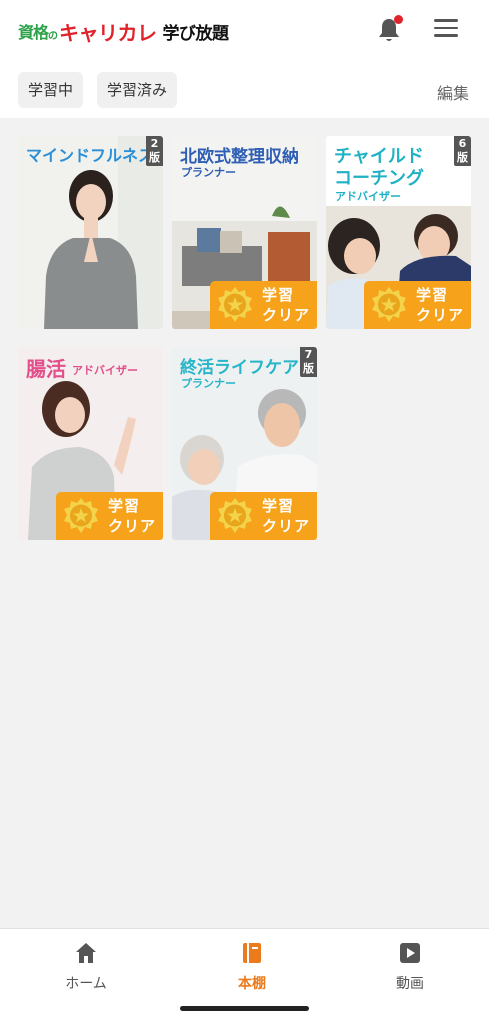 This screenshot has width=489, height=1024. What do you see at coordinates (86, 967) in the screenshot?
I see `nav-home: ホーム` at bounding box center [86, 967].